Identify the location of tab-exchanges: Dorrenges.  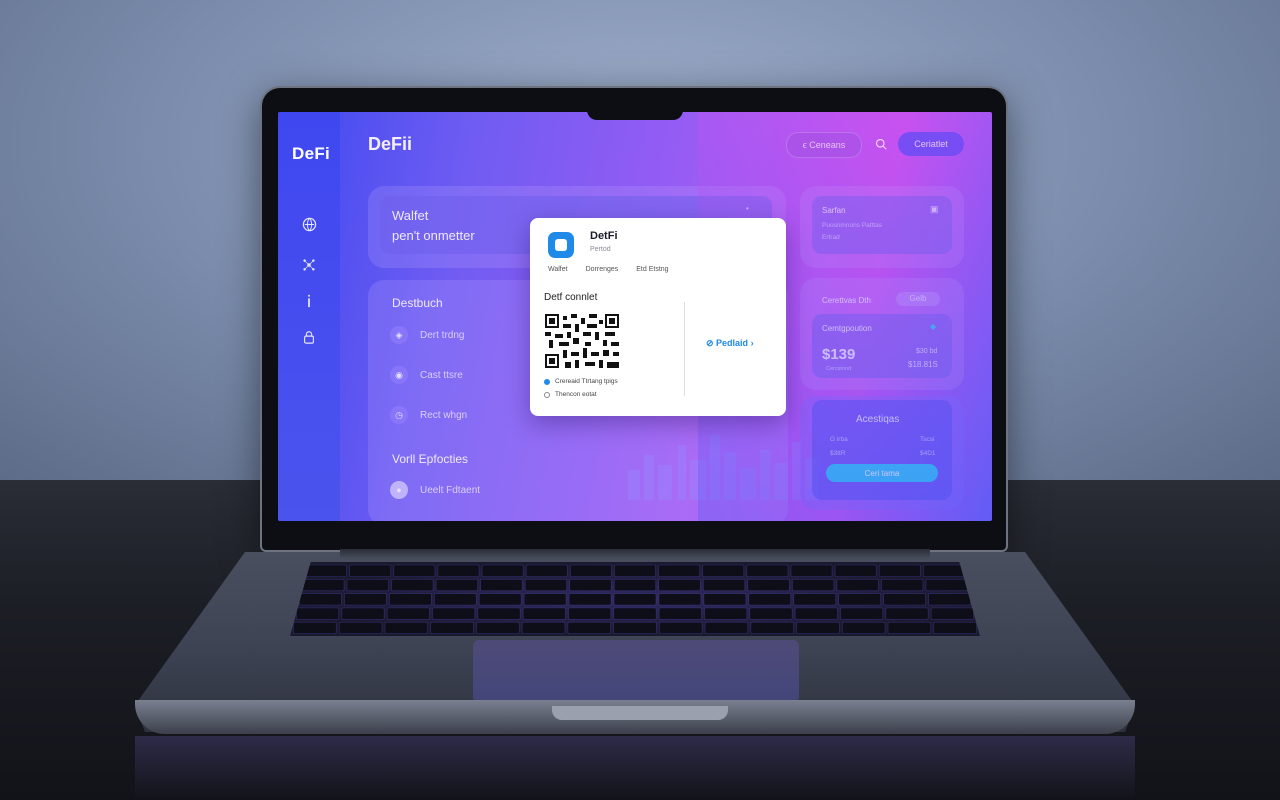
(602, 269).